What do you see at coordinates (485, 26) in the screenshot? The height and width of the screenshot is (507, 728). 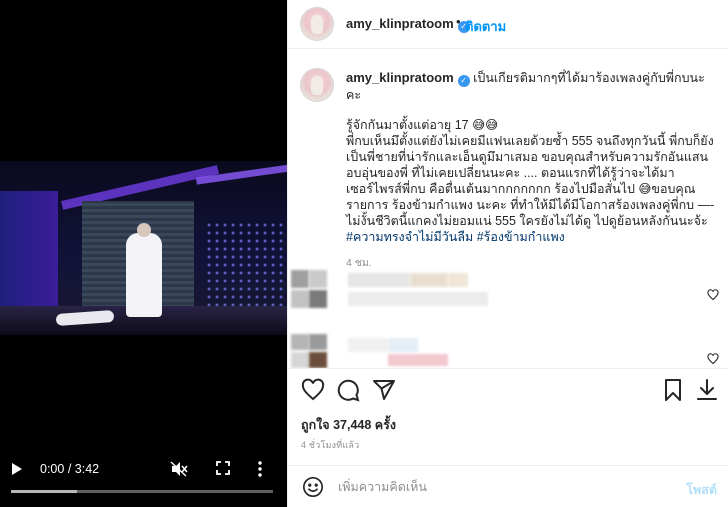 I see `follow-button: ติดตาม` at bounding box center [485, 26].